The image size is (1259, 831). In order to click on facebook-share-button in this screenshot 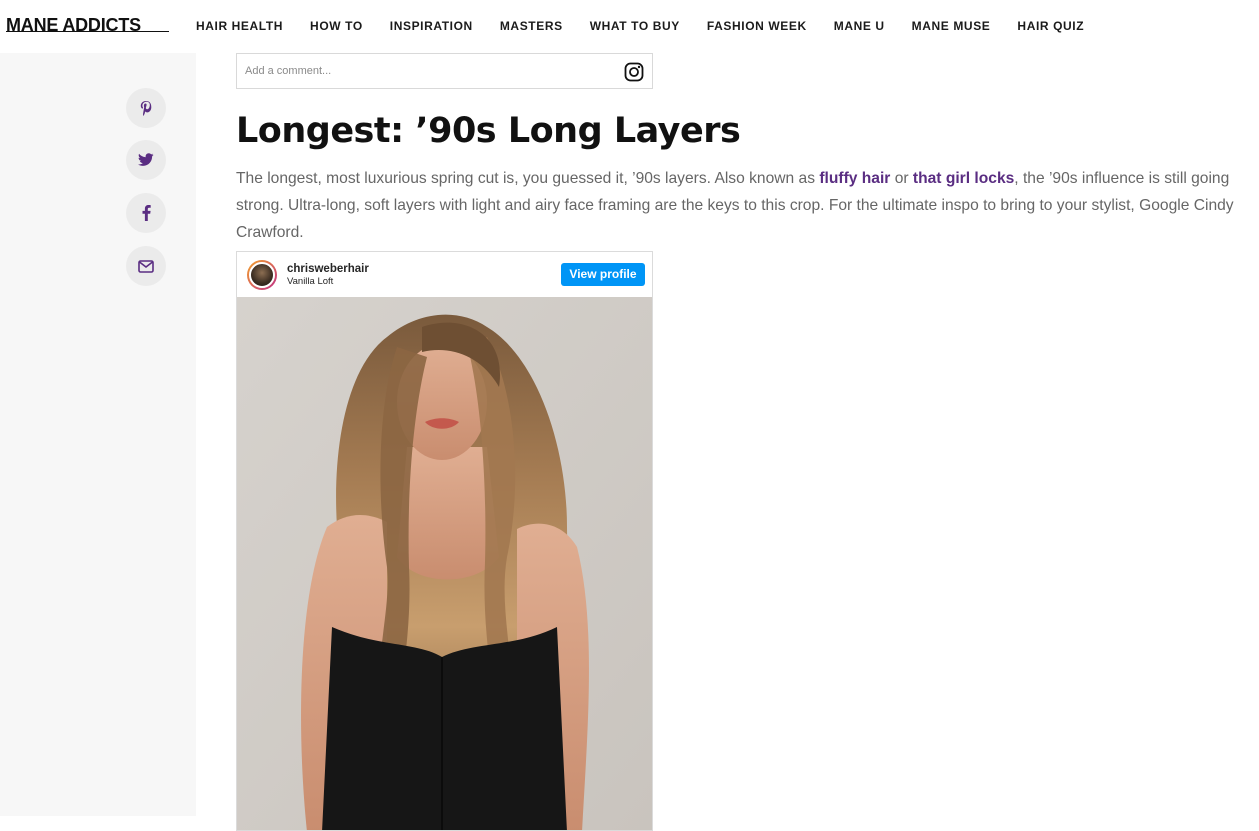, I will do `click(146, 213)`.